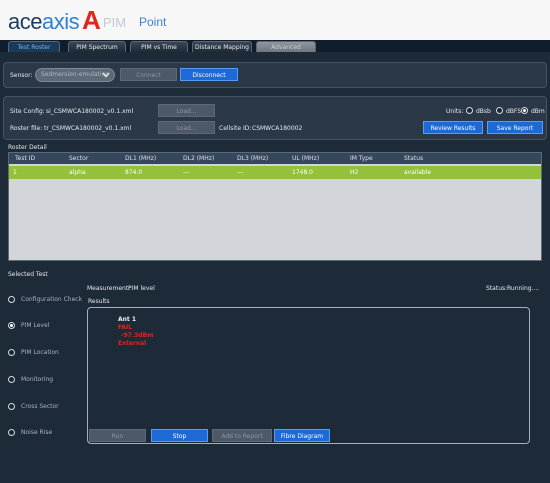  I want to click on site-config-value: si_CSMWCA180002_v0.1.xml, so click(90, 111).